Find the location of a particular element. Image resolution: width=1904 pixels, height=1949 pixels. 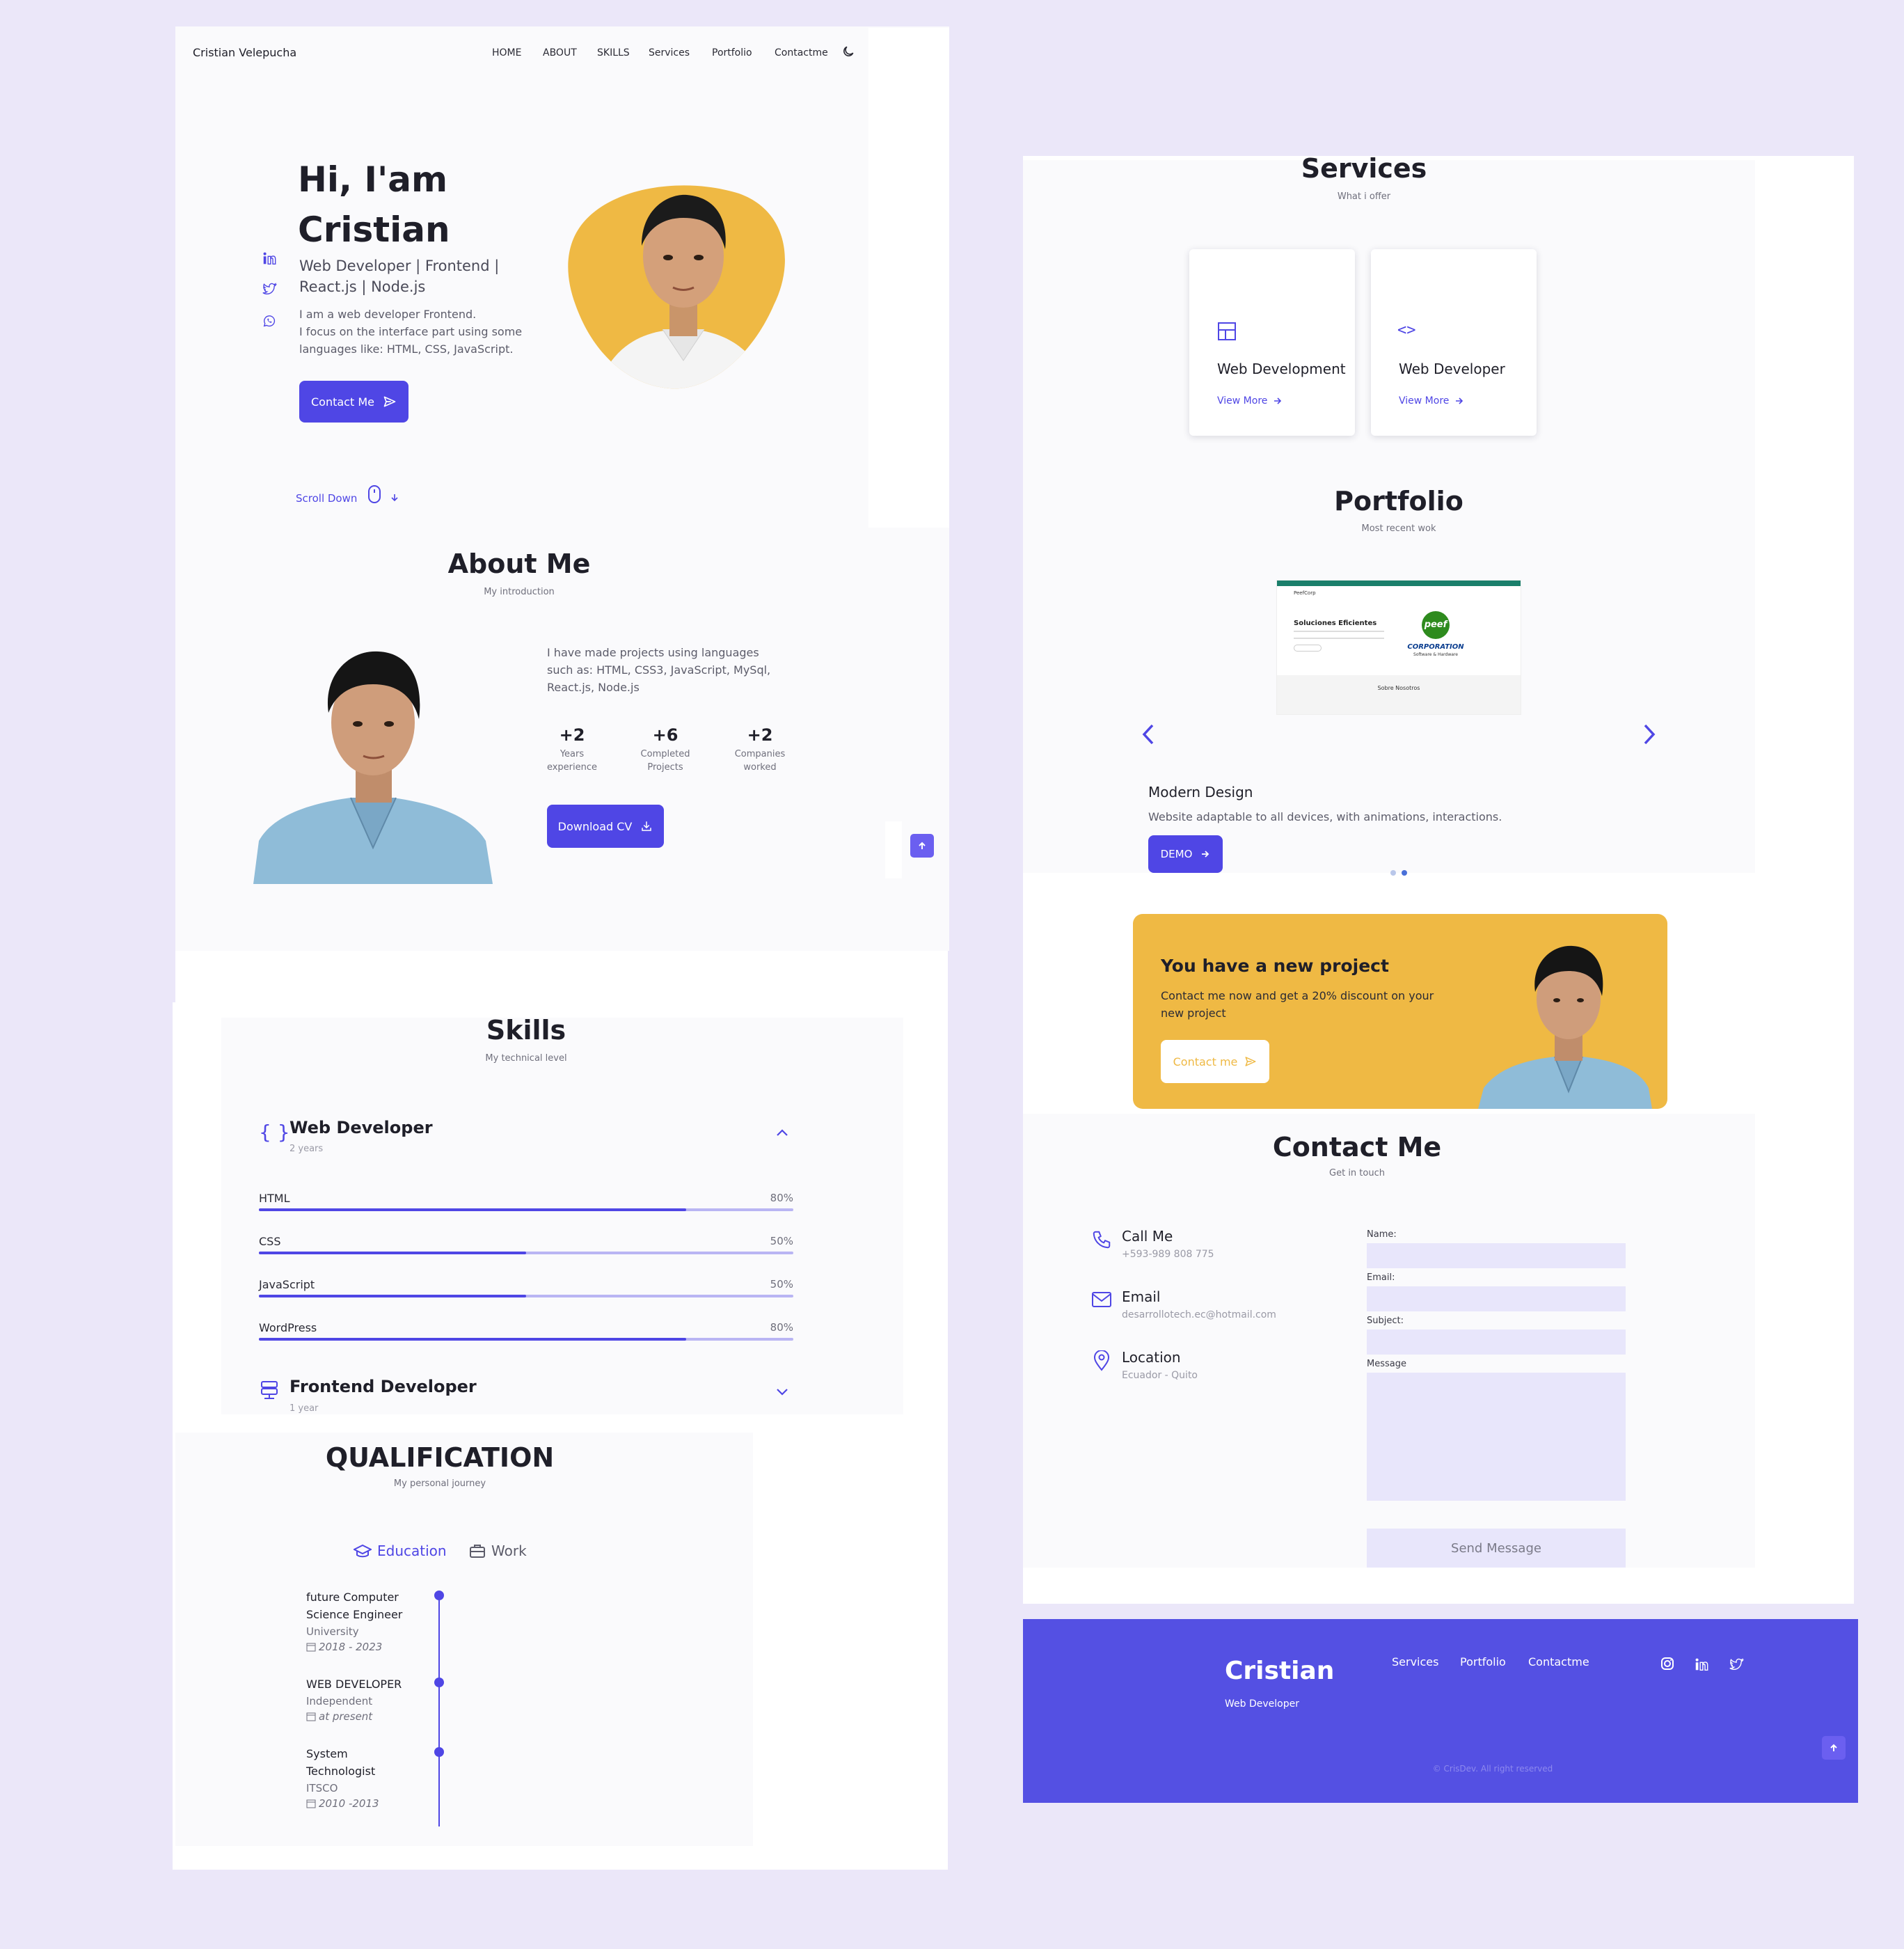

download-cv-button: Download CV is located at coordinates (605, 827).